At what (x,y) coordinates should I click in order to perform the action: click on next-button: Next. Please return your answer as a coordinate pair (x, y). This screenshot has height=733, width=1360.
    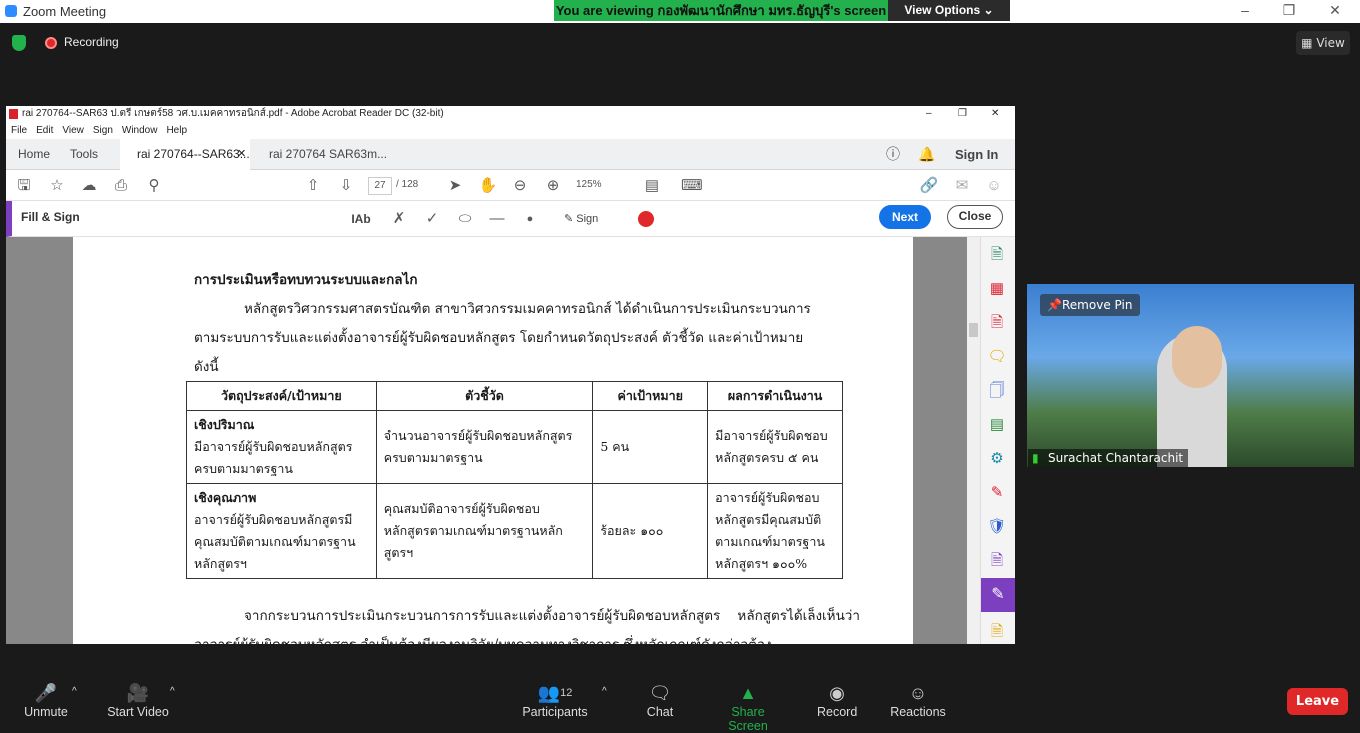
    Looking at the image, I should click on (905, 217).